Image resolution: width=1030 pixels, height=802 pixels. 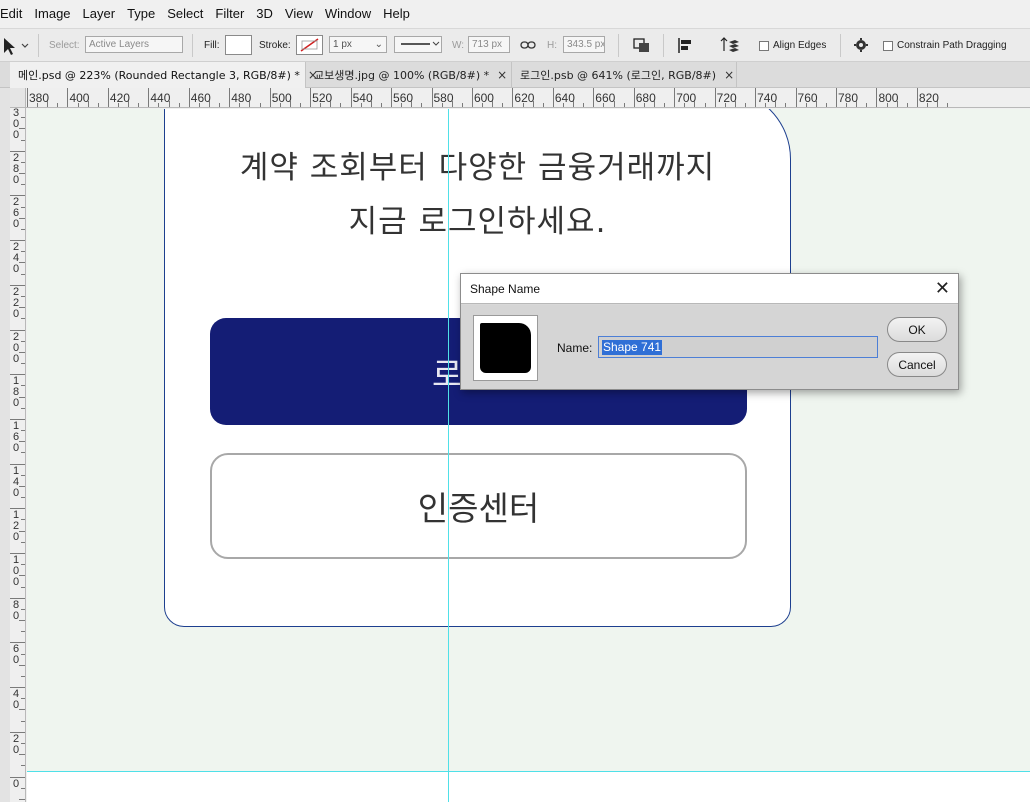 I want to click on height-field: 343.5 px, so click(x=584, y=44).